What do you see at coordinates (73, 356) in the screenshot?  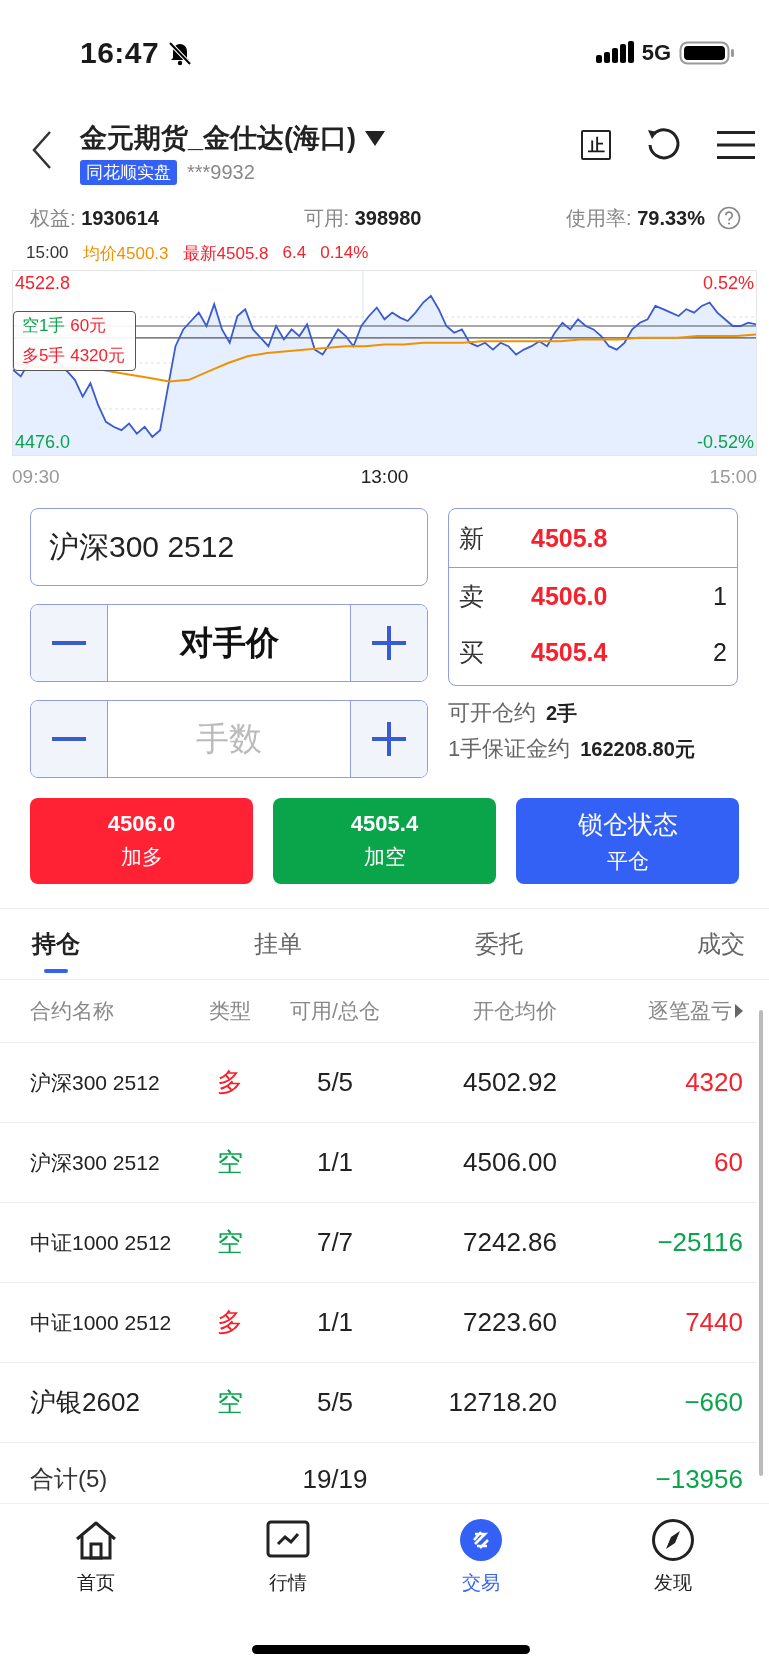 I see `tooltip-text: 多5手 4320元` at bounding box center [73, 356].